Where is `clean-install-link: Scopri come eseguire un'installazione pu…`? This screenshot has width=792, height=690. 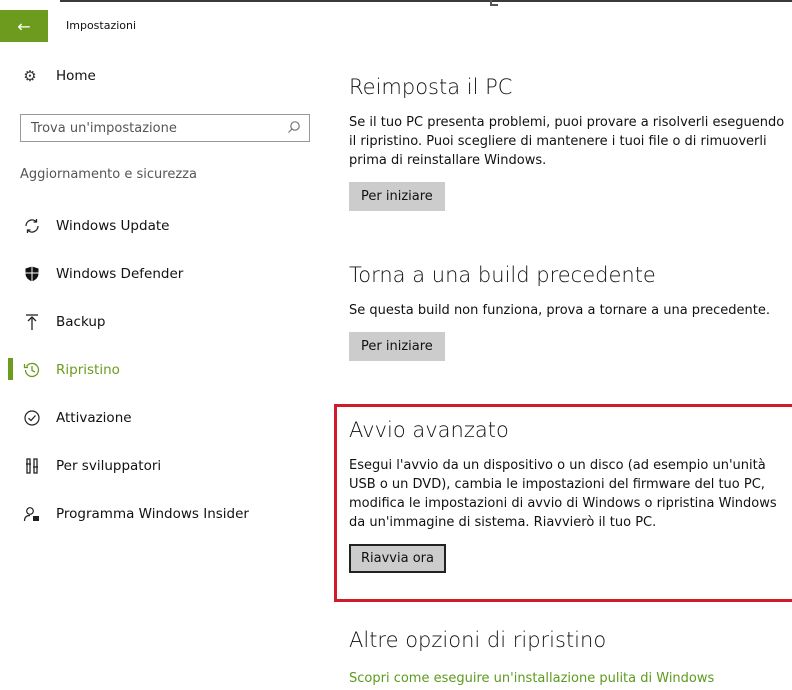
clean-install-link: Scopri come eseguire un'installazione pu… is located at coordinates (569, 678).